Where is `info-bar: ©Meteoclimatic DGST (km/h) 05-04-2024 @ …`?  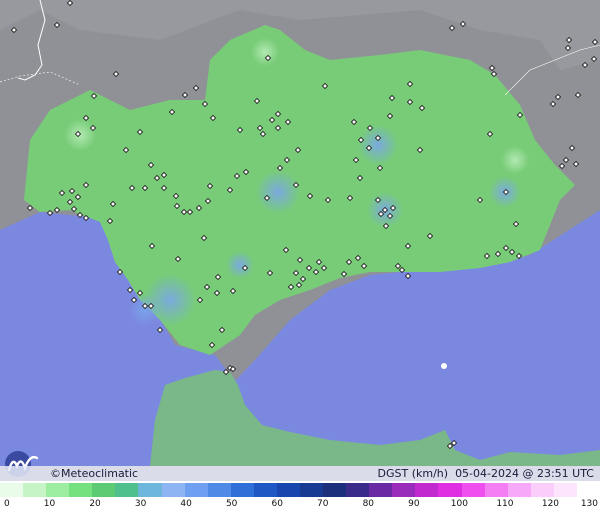
info-bar: ©Meteoclimatic DGST (km/h) 05-04-2024 @ … is located at coordinates (300, 473).